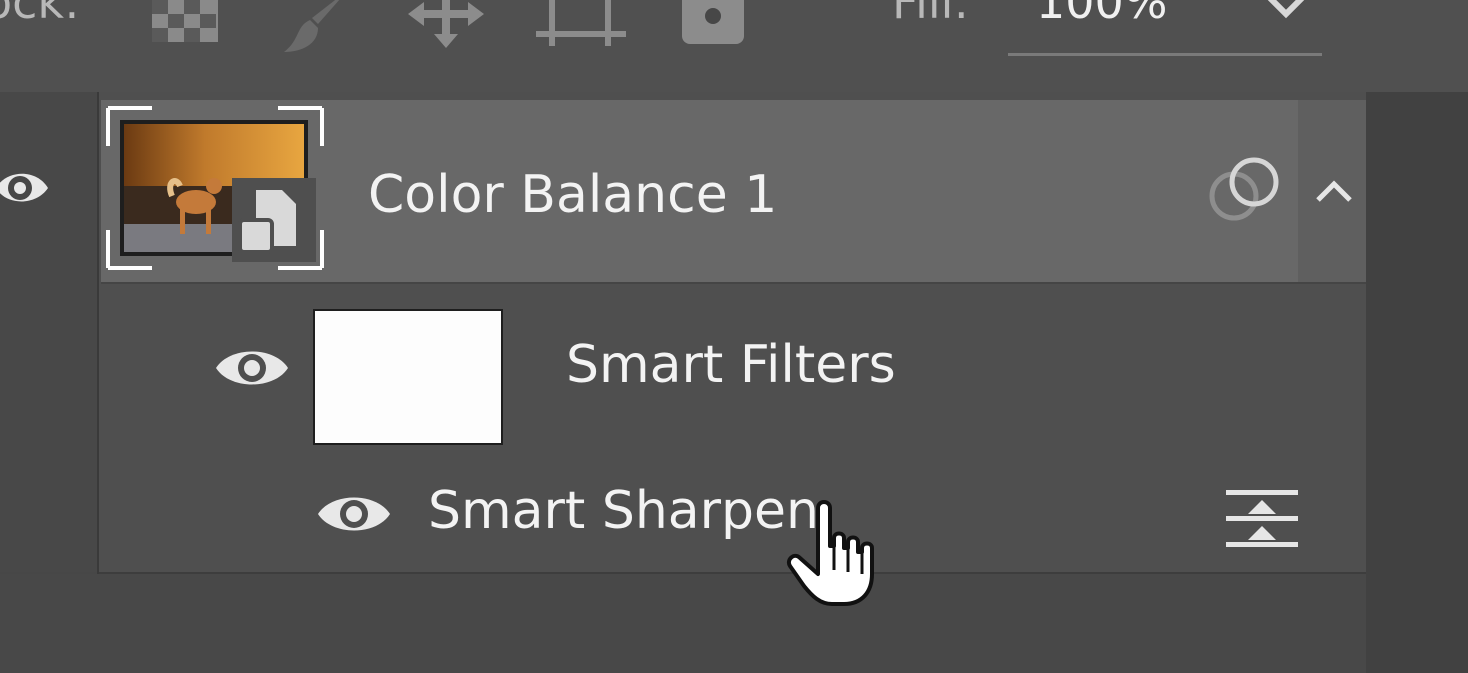 This screenshot has height=673, width=1468. I want to click on fill-label: Fill:, so click(930, 14).